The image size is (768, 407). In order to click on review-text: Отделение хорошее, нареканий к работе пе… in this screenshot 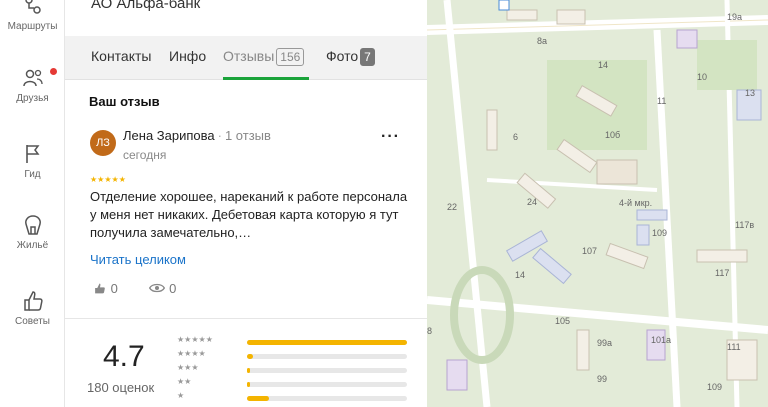, I will do `click(249, 214)`.